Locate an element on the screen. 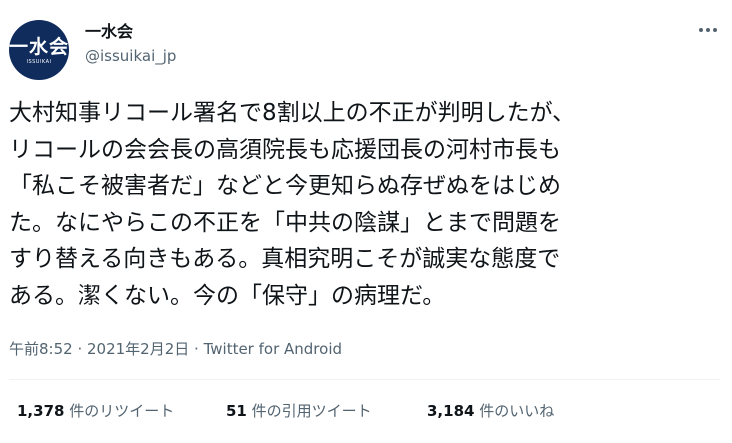  quotes-label: 件の引用ツイート is located at coordinates (309, 411).